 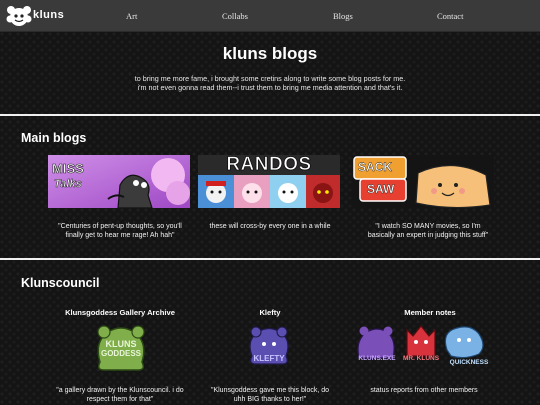 I want to click on navbar: kluns Art Collabs Blogs Contact, so click(x=270, y=16).